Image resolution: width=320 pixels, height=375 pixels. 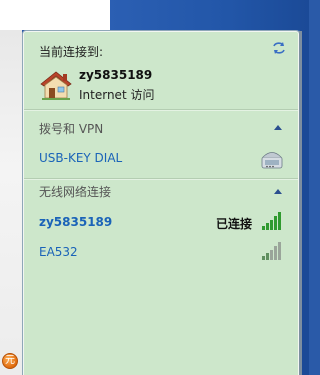 What do you see at coordinates (116, 75) in the screenshot?
I see `current-network-name: zy5835189` at bounding box center [116, 75].